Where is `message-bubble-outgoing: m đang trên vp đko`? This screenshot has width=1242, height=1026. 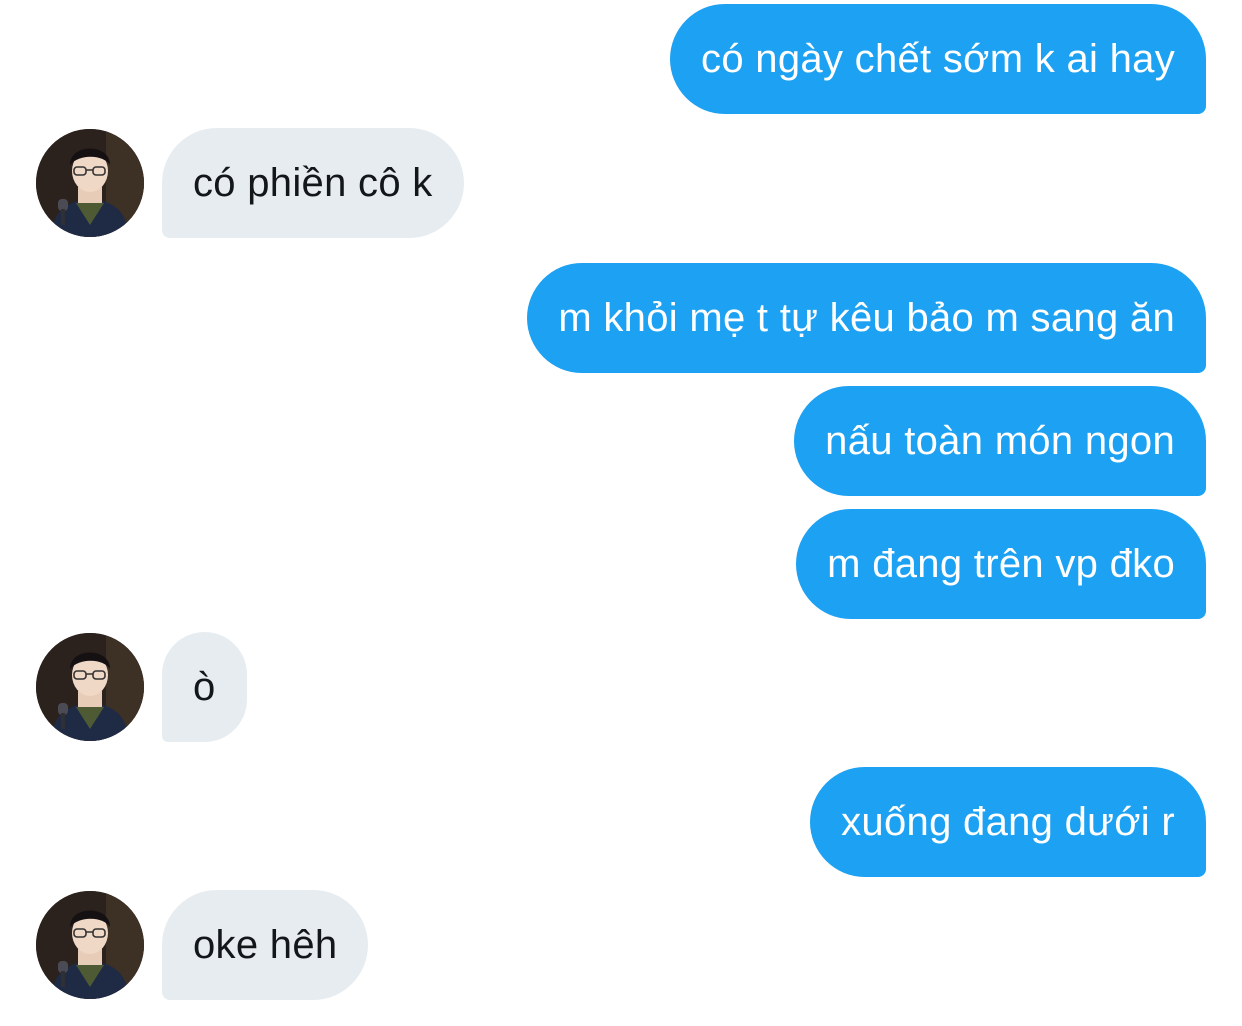 message-bubble-outgoing: m đang trên vp đko is located at coordinates (1001, 564).